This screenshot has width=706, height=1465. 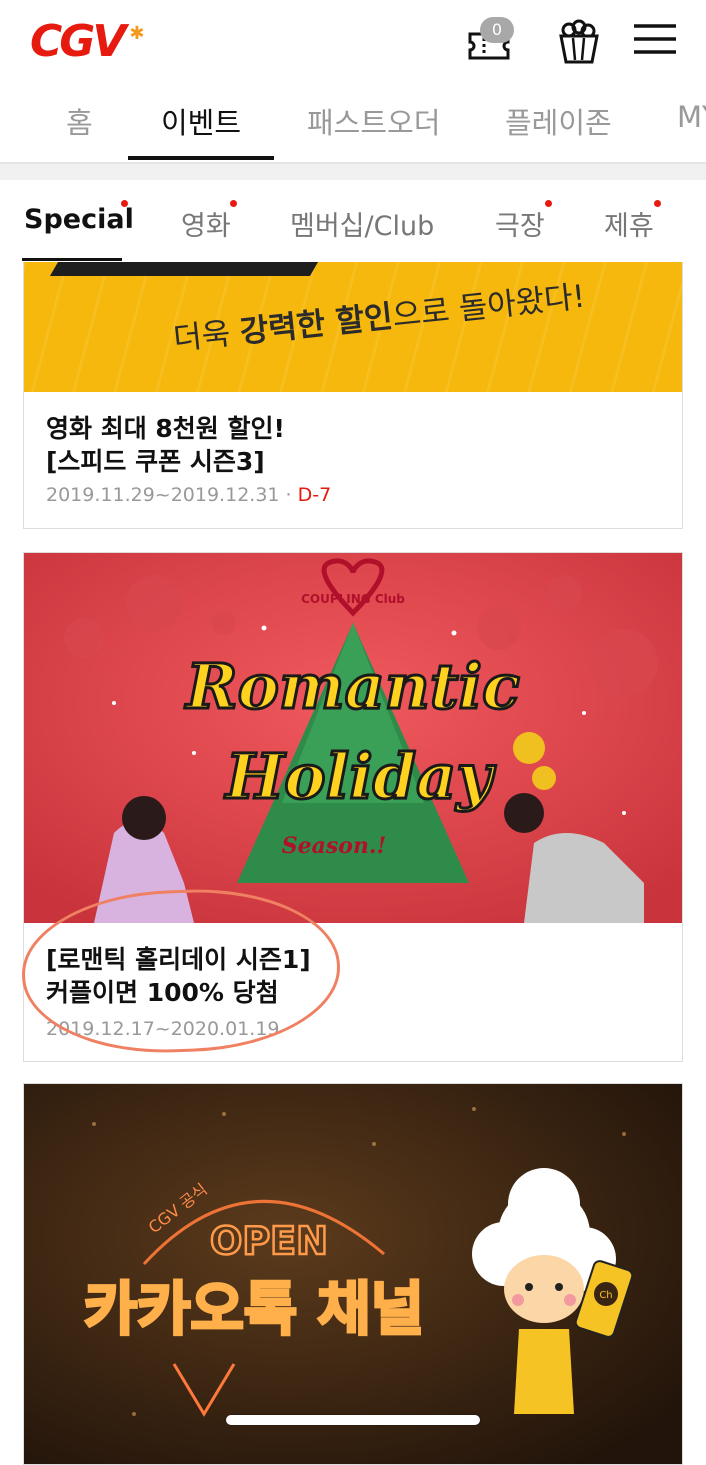 I want to click on svg-text: OPEN, so click(x=269, y=1241).